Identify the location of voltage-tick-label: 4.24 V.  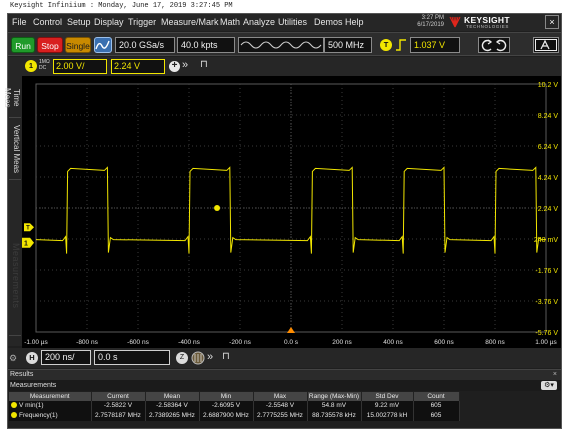
(548, 178).